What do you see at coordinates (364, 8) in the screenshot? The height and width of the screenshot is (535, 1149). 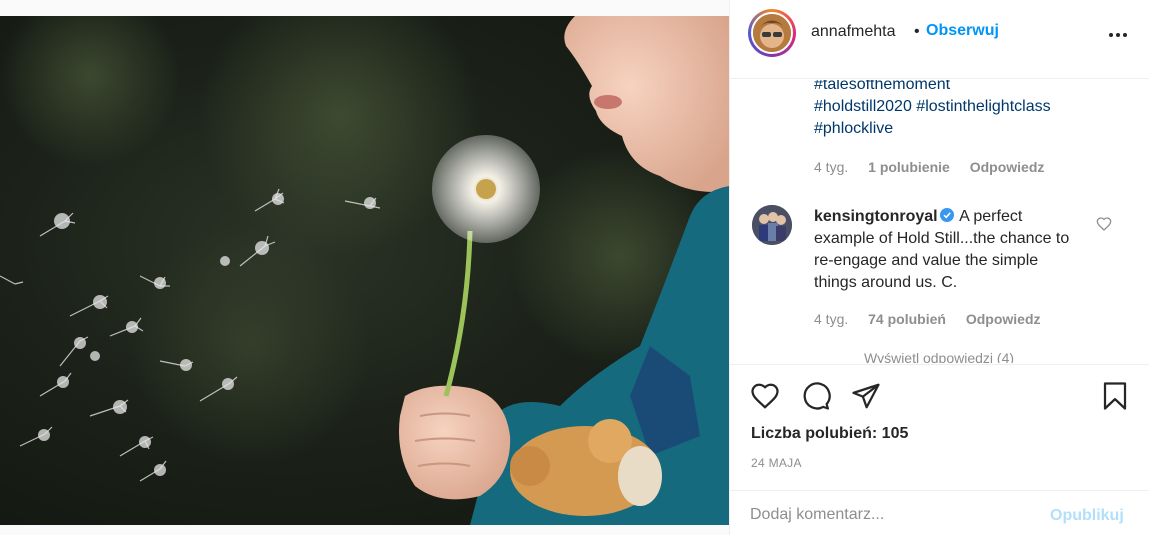 I see `top-background` at bounding box center [364, 8].